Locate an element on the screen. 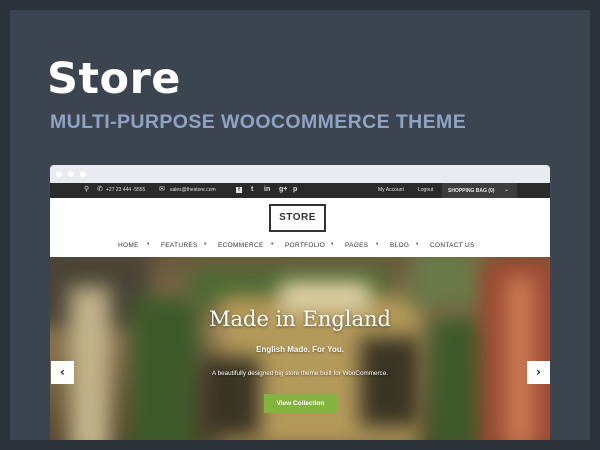 This screenshot has height=450, width=600. nav-item-portfolio: PORTFOLIO is located at coordinates (305, 245).